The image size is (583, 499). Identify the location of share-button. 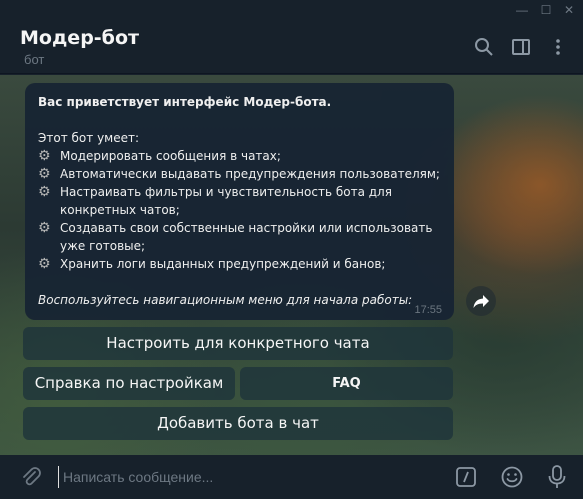
(481, 301).